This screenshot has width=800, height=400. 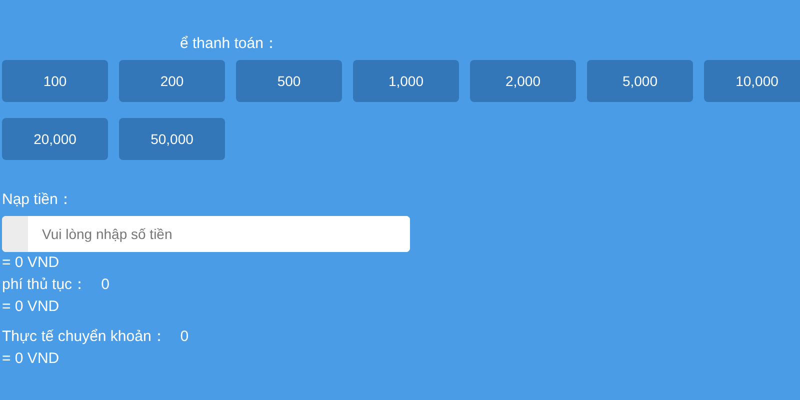 What do you see at coordinates (172, 81) in the screenshot?
I see `amount-button: 200` at bounding box center [172, 81].